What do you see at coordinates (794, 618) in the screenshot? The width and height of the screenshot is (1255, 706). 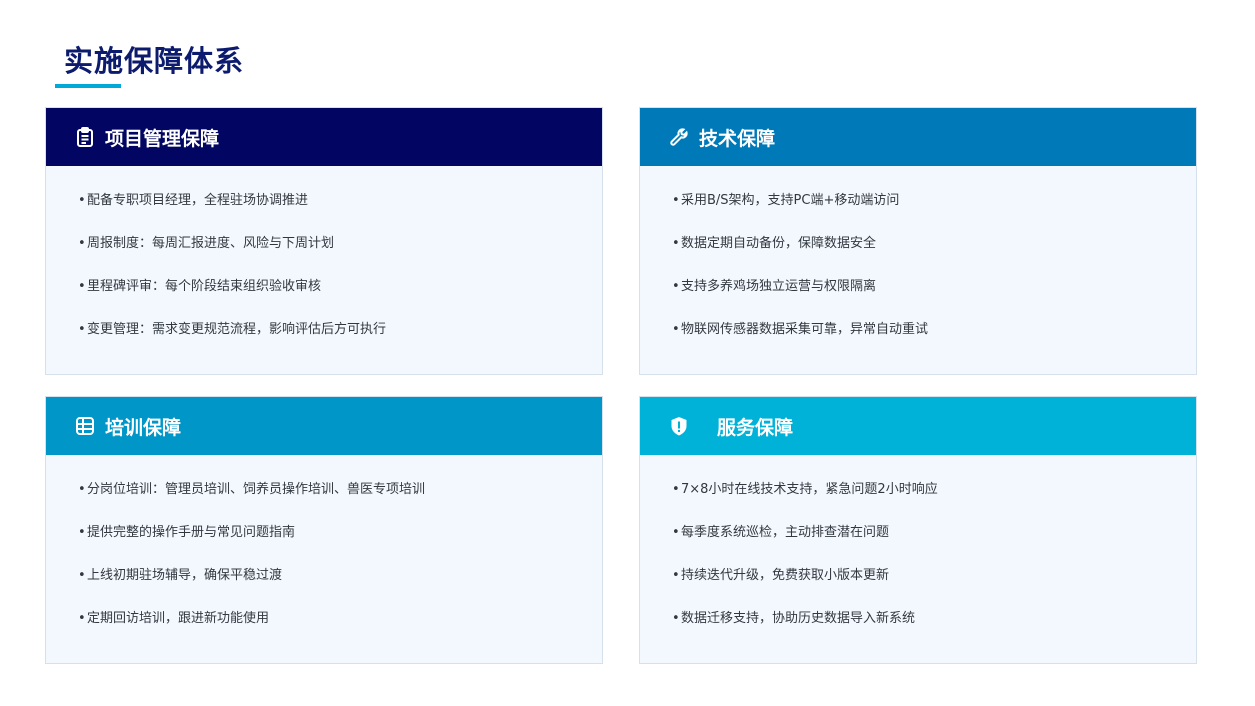 I see `list-item: • 数据迁移支持，协助历史数据导入新系统` at bounding box center [794, 618].